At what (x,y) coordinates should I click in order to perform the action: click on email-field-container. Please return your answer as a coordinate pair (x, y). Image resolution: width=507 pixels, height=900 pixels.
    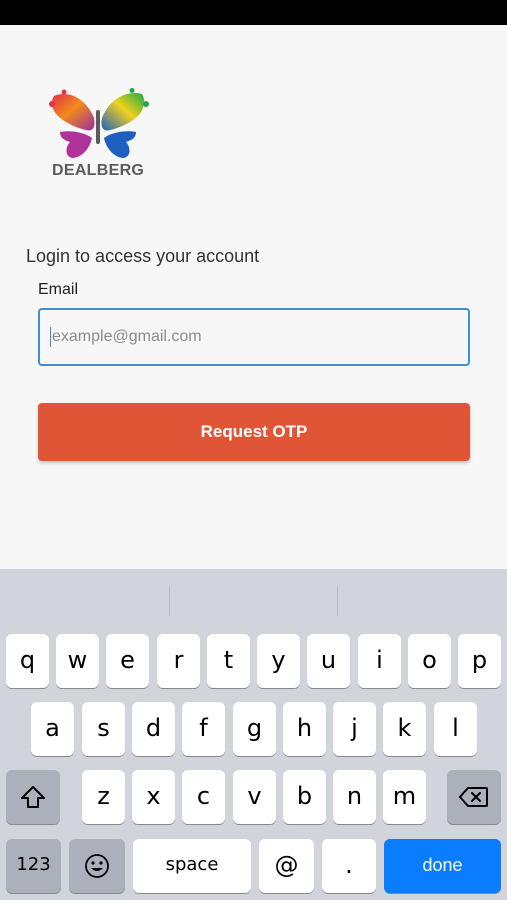
    Looking at the image, I should click on (254, 337).